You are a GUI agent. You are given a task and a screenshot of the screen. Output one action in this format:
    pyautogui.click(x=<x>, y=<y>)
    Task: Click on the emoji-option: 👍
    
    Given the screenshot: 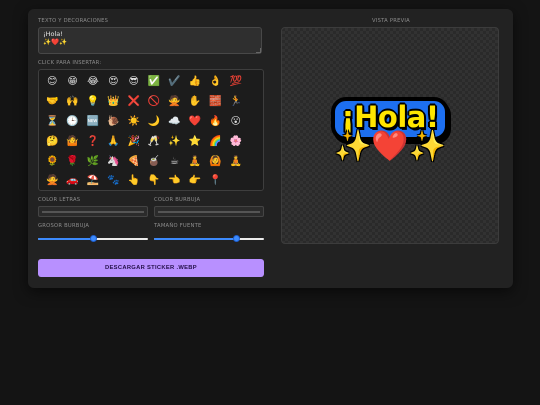 What is the action you would take?
    pyautogui.click(x=195, y=82)
    